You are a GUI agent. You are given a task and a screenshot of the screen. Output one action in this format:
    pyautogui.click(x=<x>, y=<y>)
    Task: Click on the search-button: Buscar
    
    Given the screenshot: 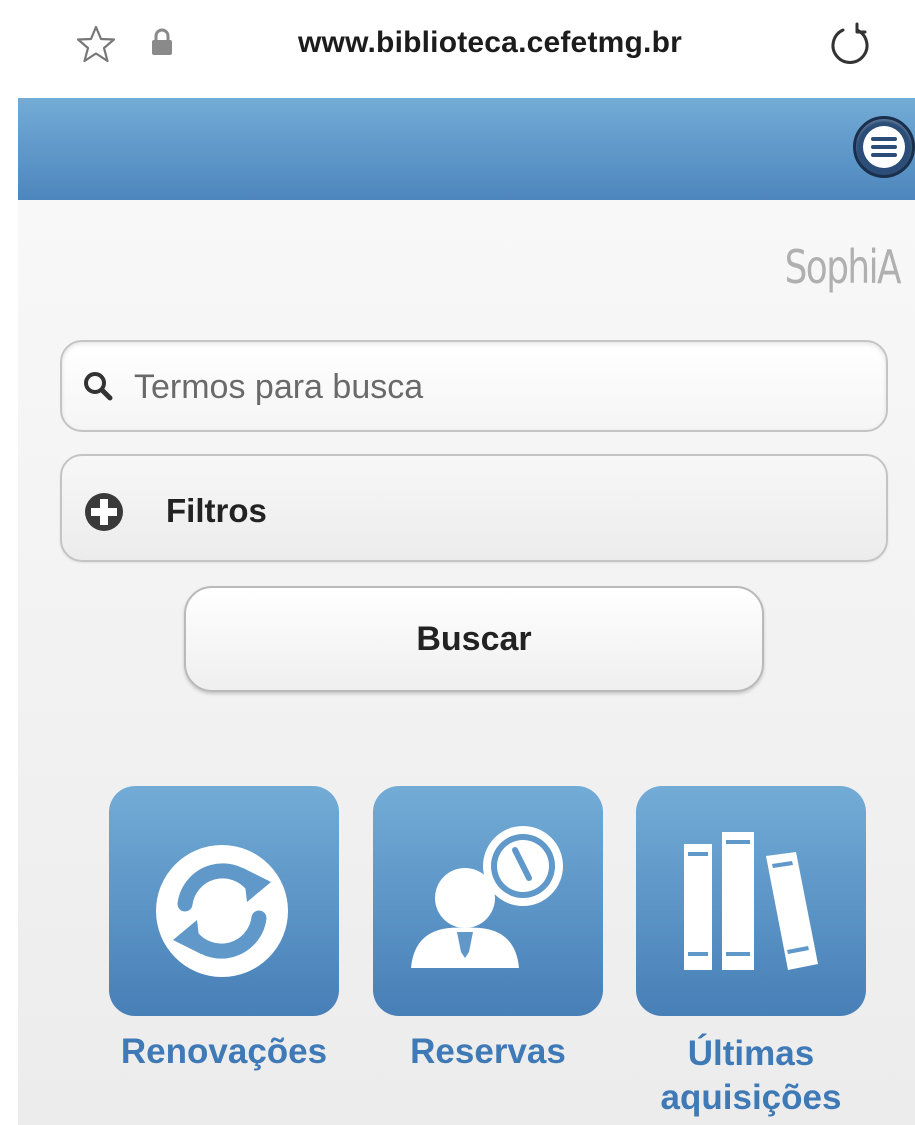 What is the action you would take?
    pyautogui.click(x=474, y=639)
    